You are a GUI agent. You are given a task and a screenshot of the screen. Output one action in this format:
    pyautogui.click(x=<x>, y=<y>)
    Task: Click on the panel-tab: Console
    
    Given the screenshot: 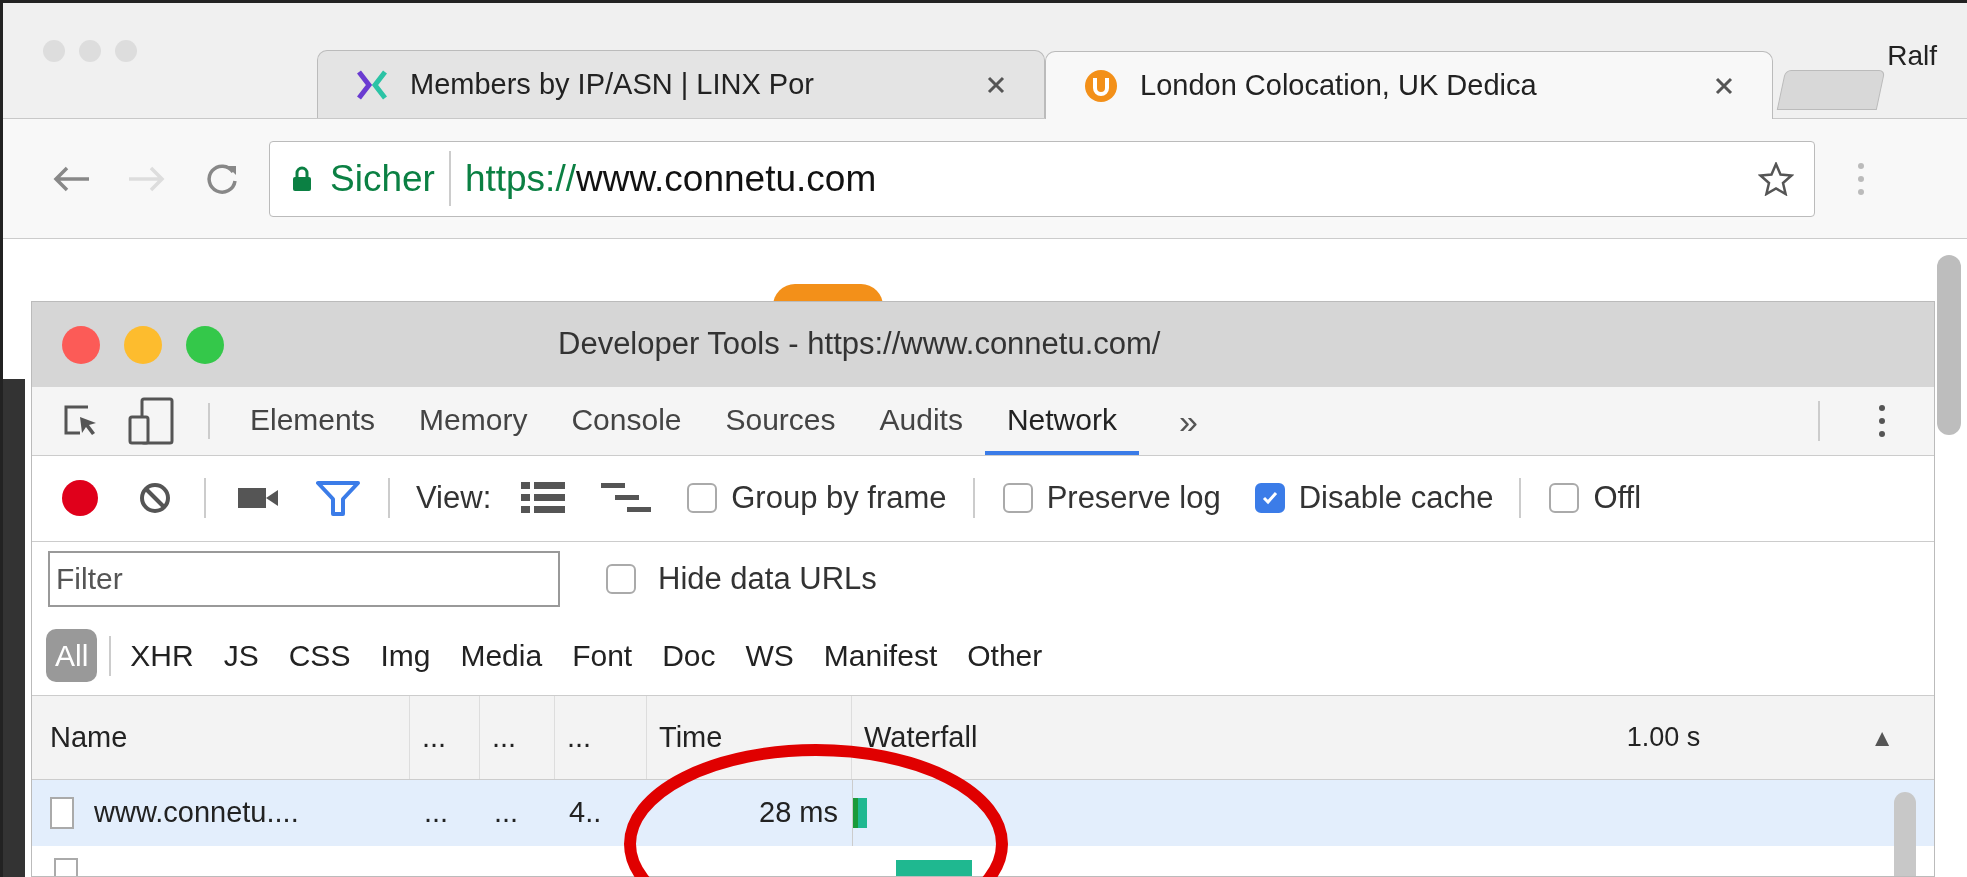 What is the action you would take?
    pyautogui.click(x=626, y=421)
    